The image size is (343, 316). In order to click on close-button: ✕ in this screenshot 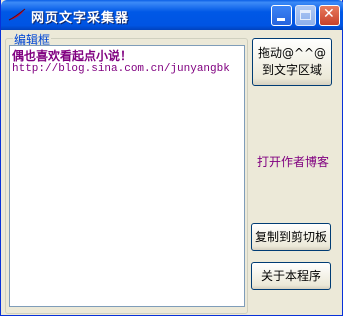, I will do `click(329, 15)`.